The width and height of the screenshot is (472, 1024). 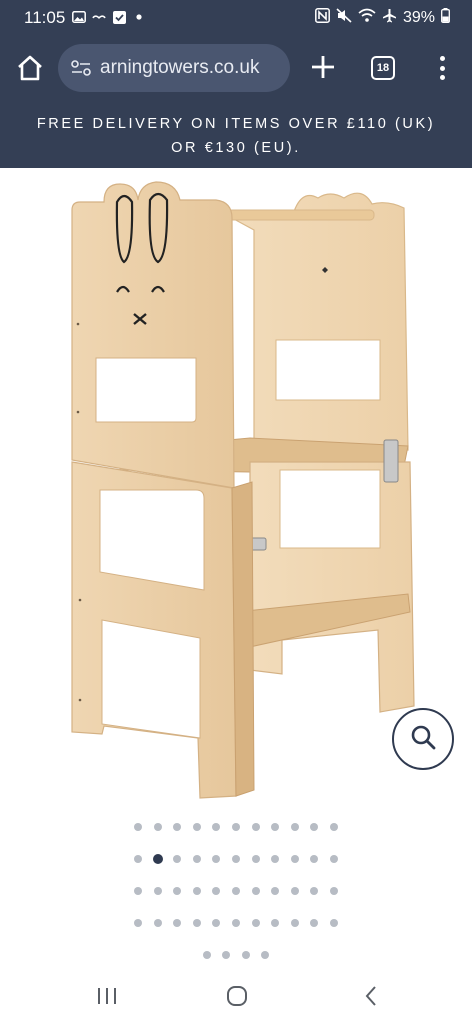 What do you see at coordinates (179, 68) in the screenshot?
I see `url-text: arningtowers.co.uk` at bounding box center [179, 68].